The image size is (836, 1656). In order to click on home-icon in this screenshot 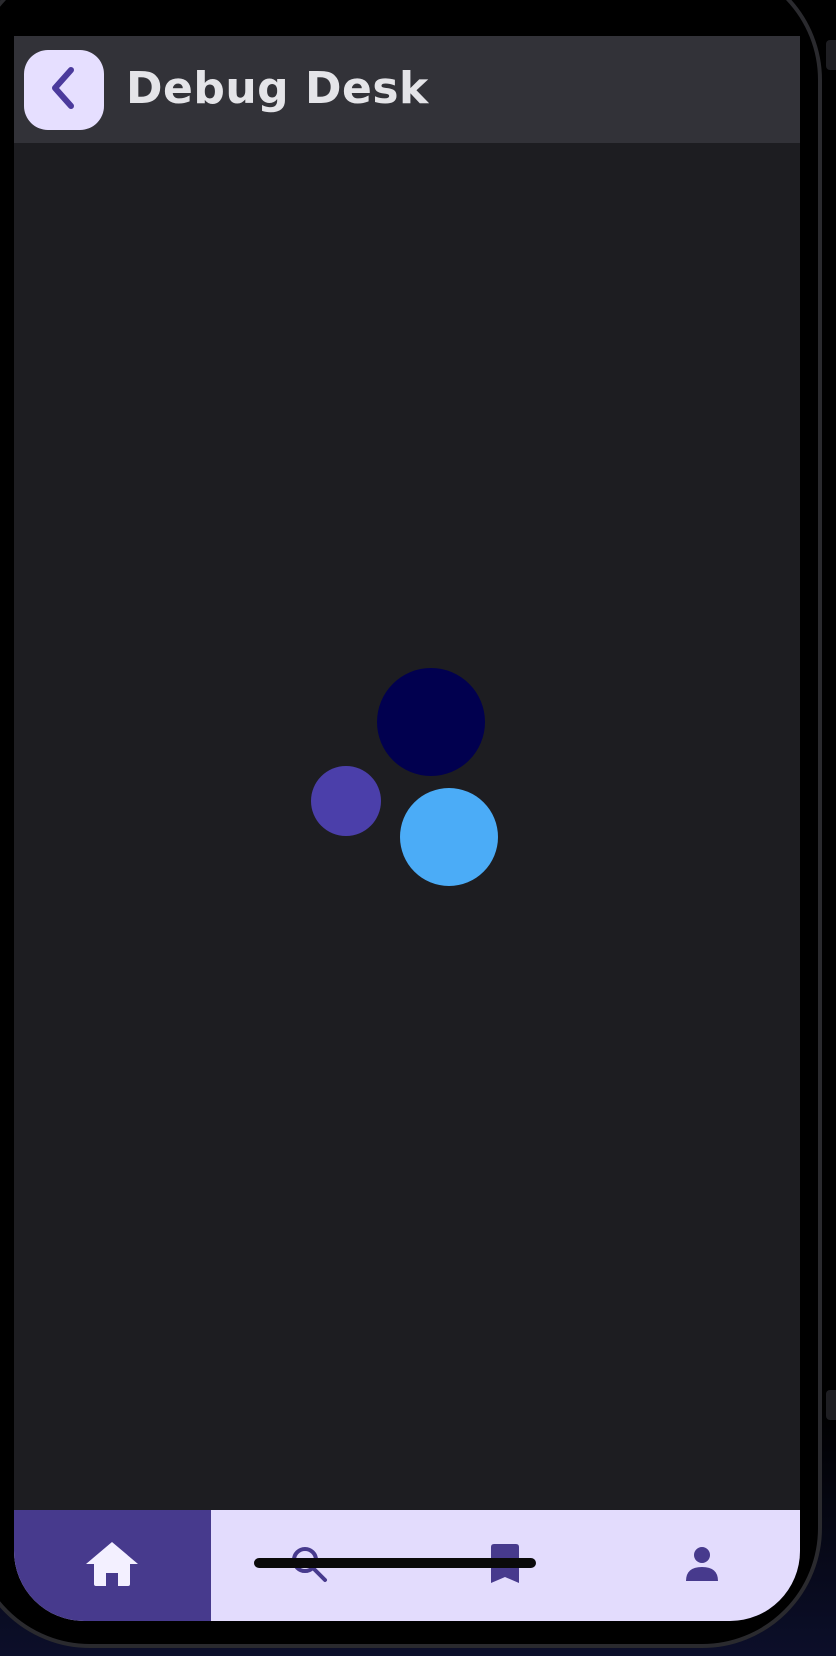, I will do `click(112, 1566)`.